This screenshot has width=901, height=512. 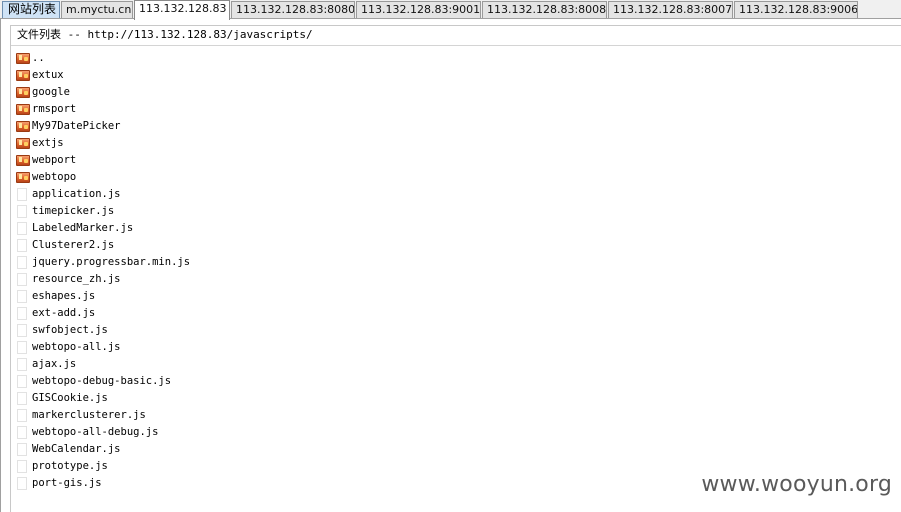 I want to click on file-name: ext-add.js, so click(x=63, y=313).